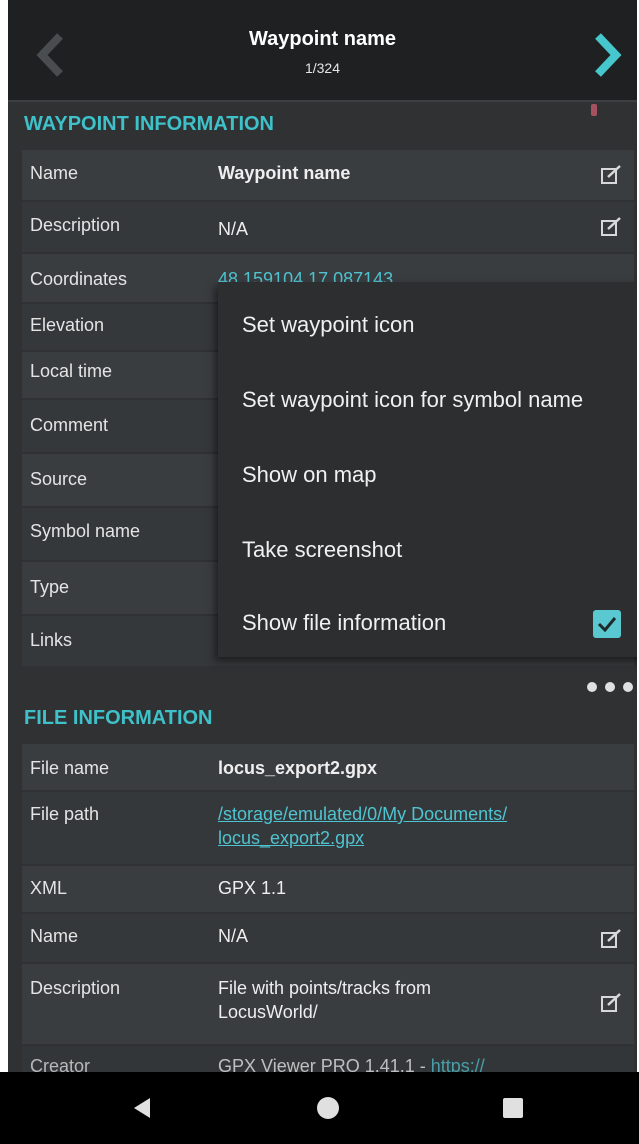  Describe the element at coordinates (328, 228) in the screenshot. I see `table-row: Description N/A` at that location.